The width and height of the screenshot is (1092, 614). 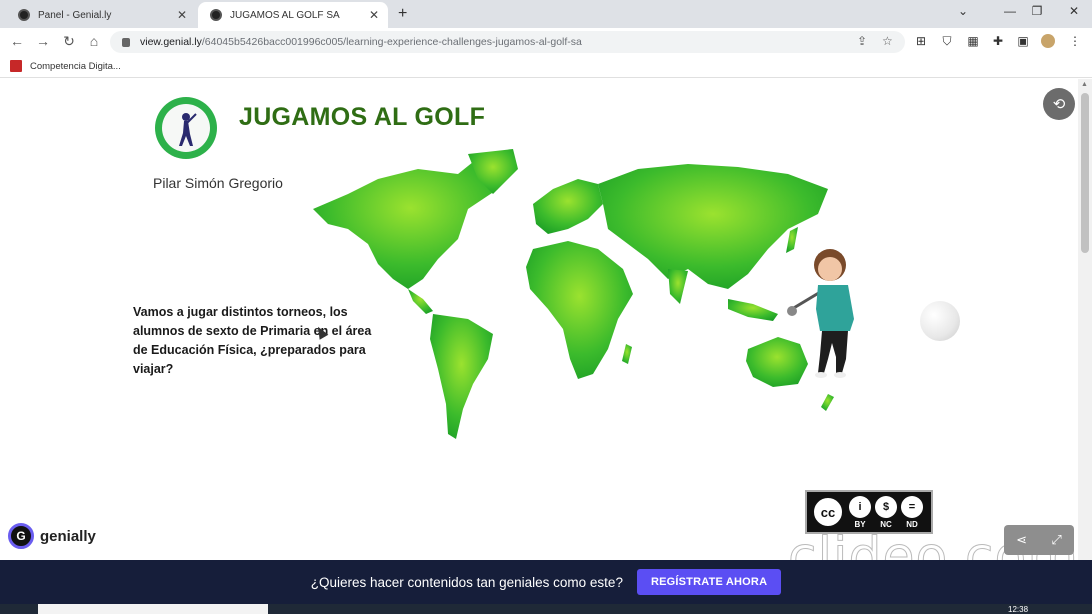 What do you see at coordinates (973, 41) in the screenshot?
I see `extension-table-icon: ▦` at bounding box center [973, 41].